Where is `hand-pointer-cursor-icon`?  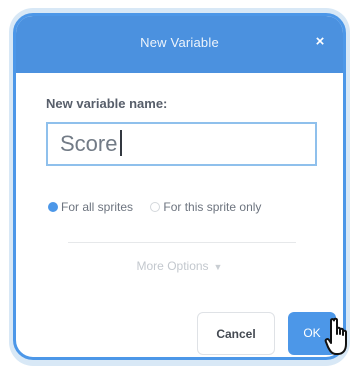 hand-pointer-cursor-icon is located at coordinates (335, 336).